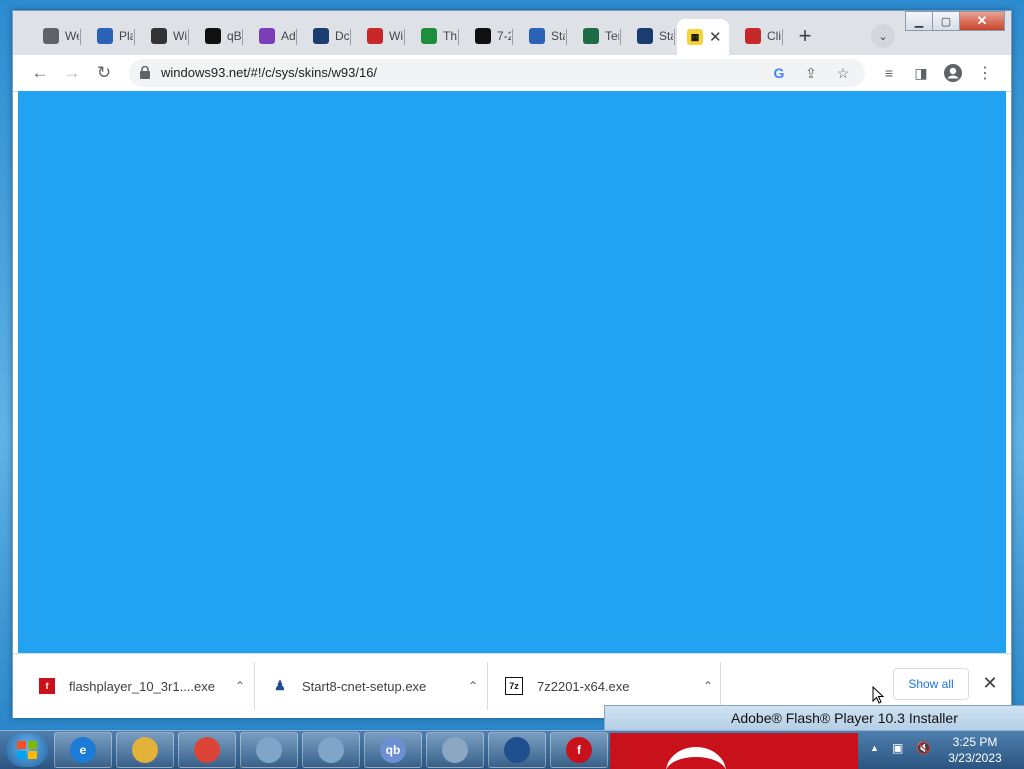 This screenshot has width=1024, height=769. I want to click on terminal-icon, so click(591, 36).